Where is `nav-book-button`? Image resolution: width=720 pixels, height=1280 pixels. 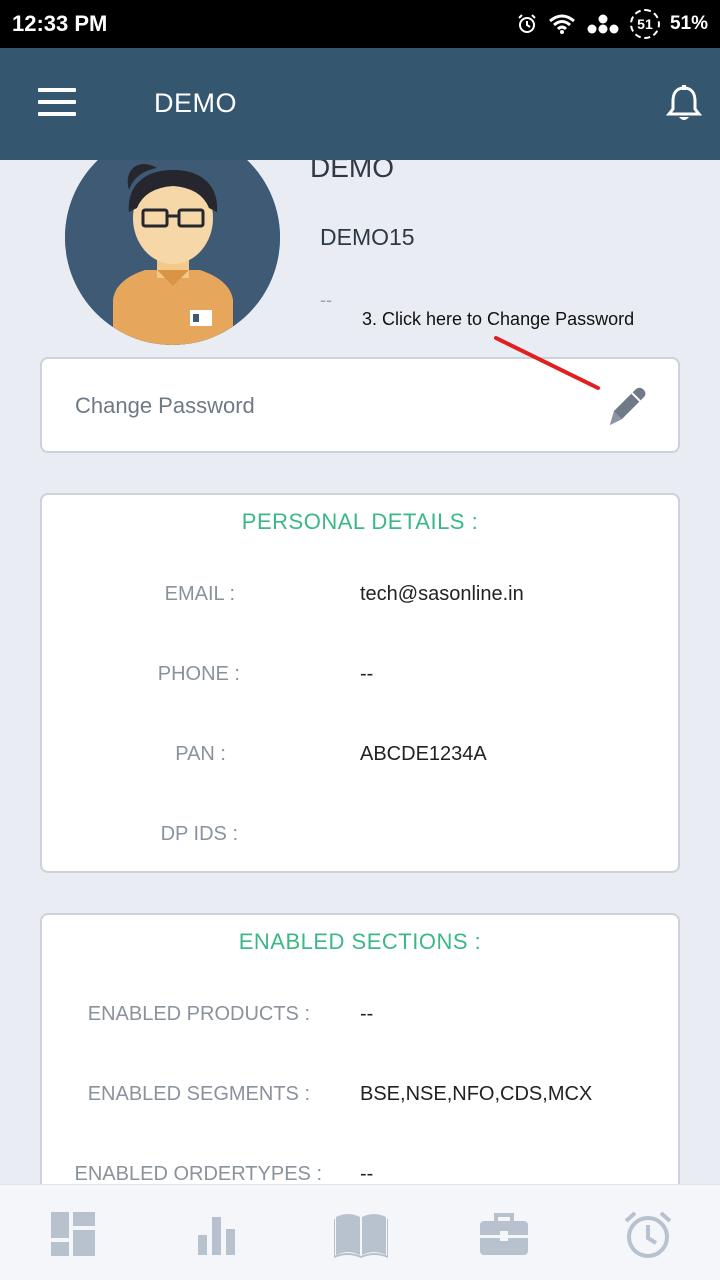
nav-book-button is located at coordinates (361, 1234).